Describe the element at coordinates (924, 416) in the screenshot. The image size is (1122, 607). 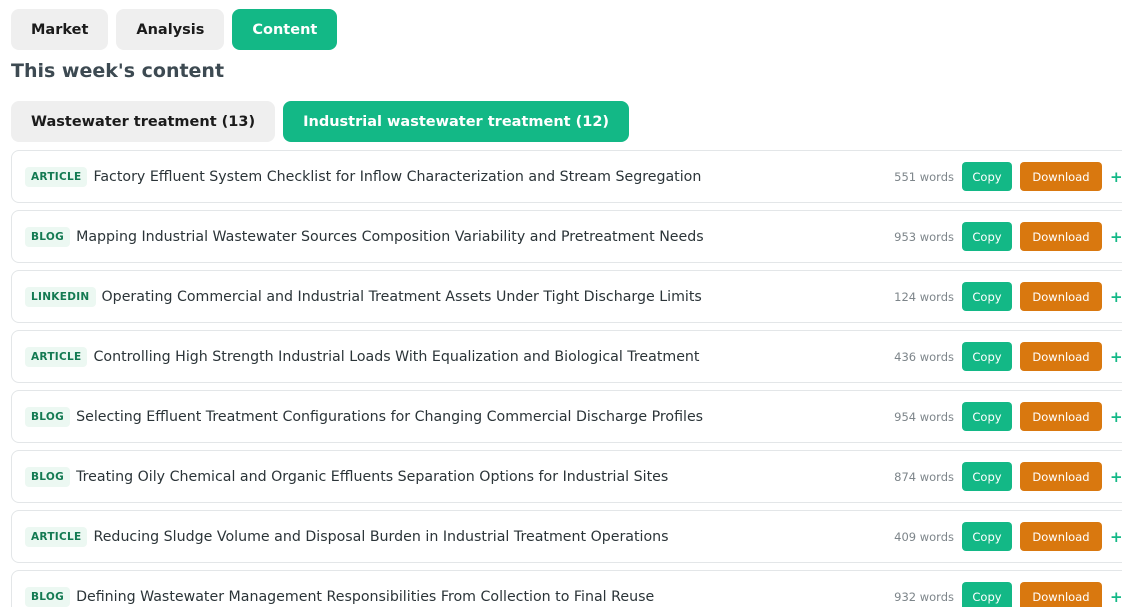
I see `word-count: 954 words` at that location.